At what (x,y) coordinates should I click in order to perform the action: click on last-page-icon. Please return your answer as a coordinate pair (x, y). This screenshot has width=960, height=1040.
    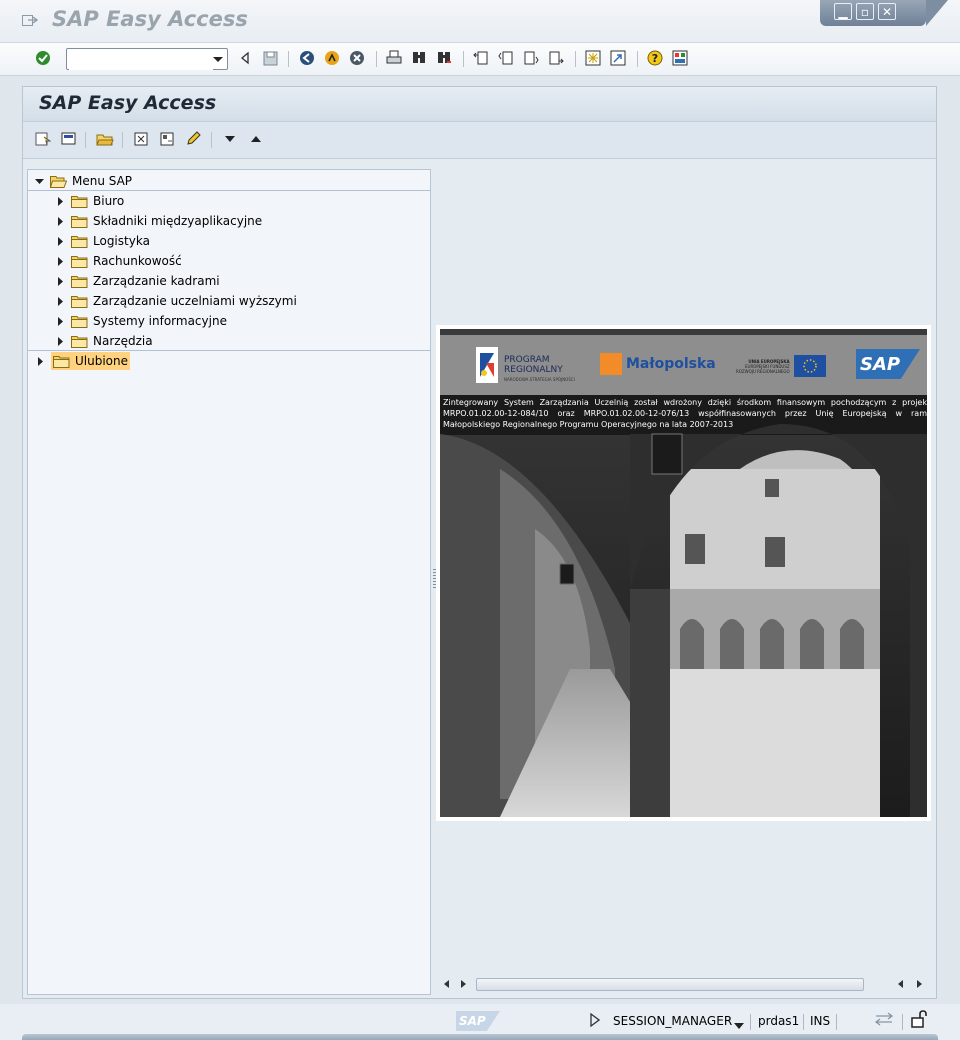
    Looking at the image, I should click on (556, 58).